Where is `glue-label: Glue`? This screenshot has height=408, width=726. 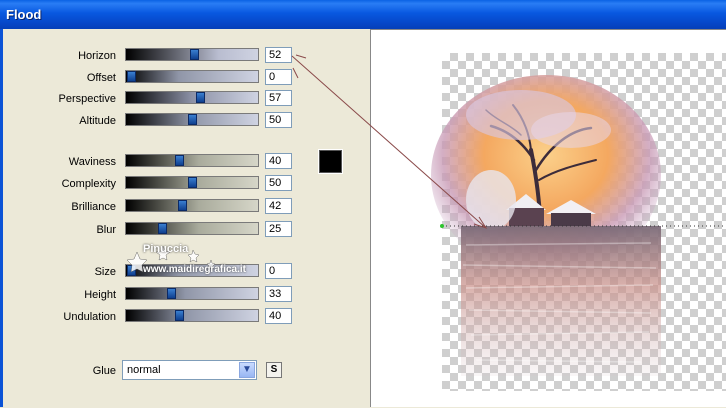 glue-label: Glue is located at coordinates (104, 371).